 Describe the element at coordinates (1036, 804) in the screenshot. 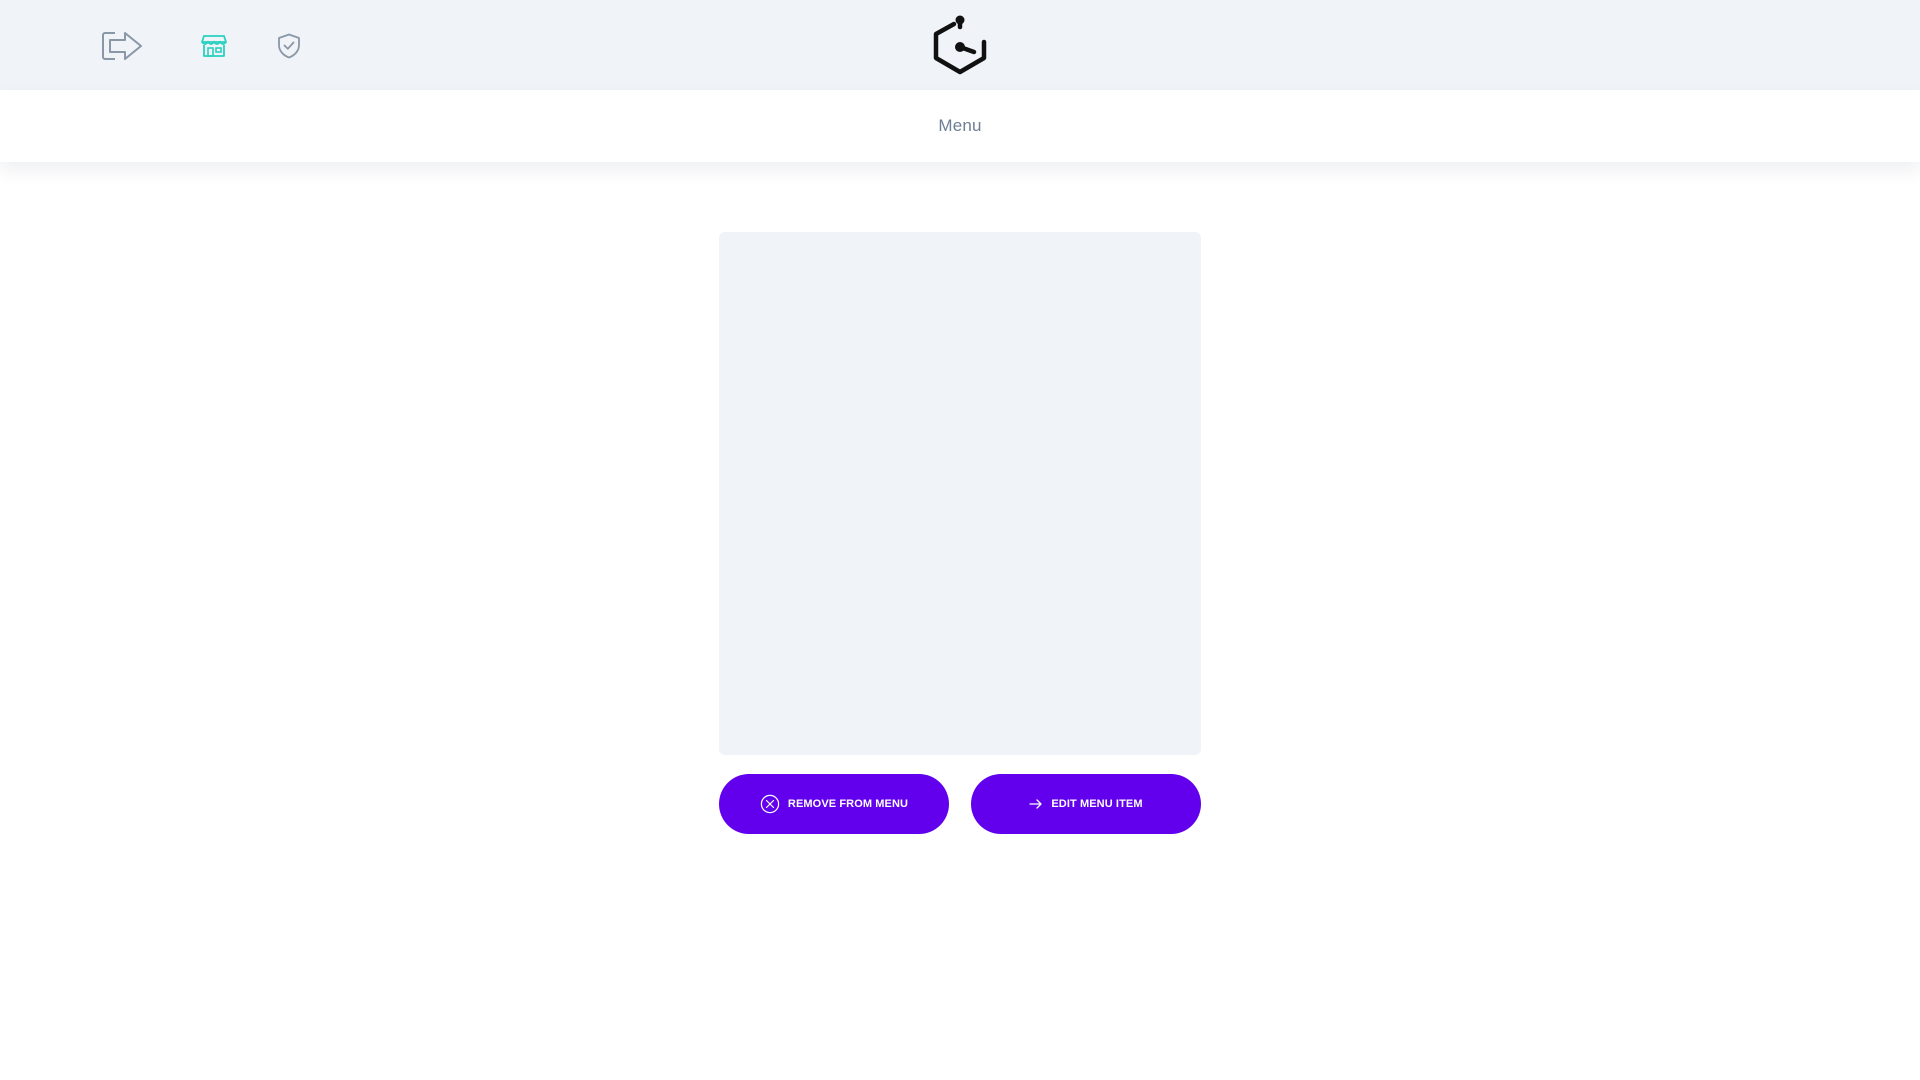

I see `arrow-right-icon` at that location.